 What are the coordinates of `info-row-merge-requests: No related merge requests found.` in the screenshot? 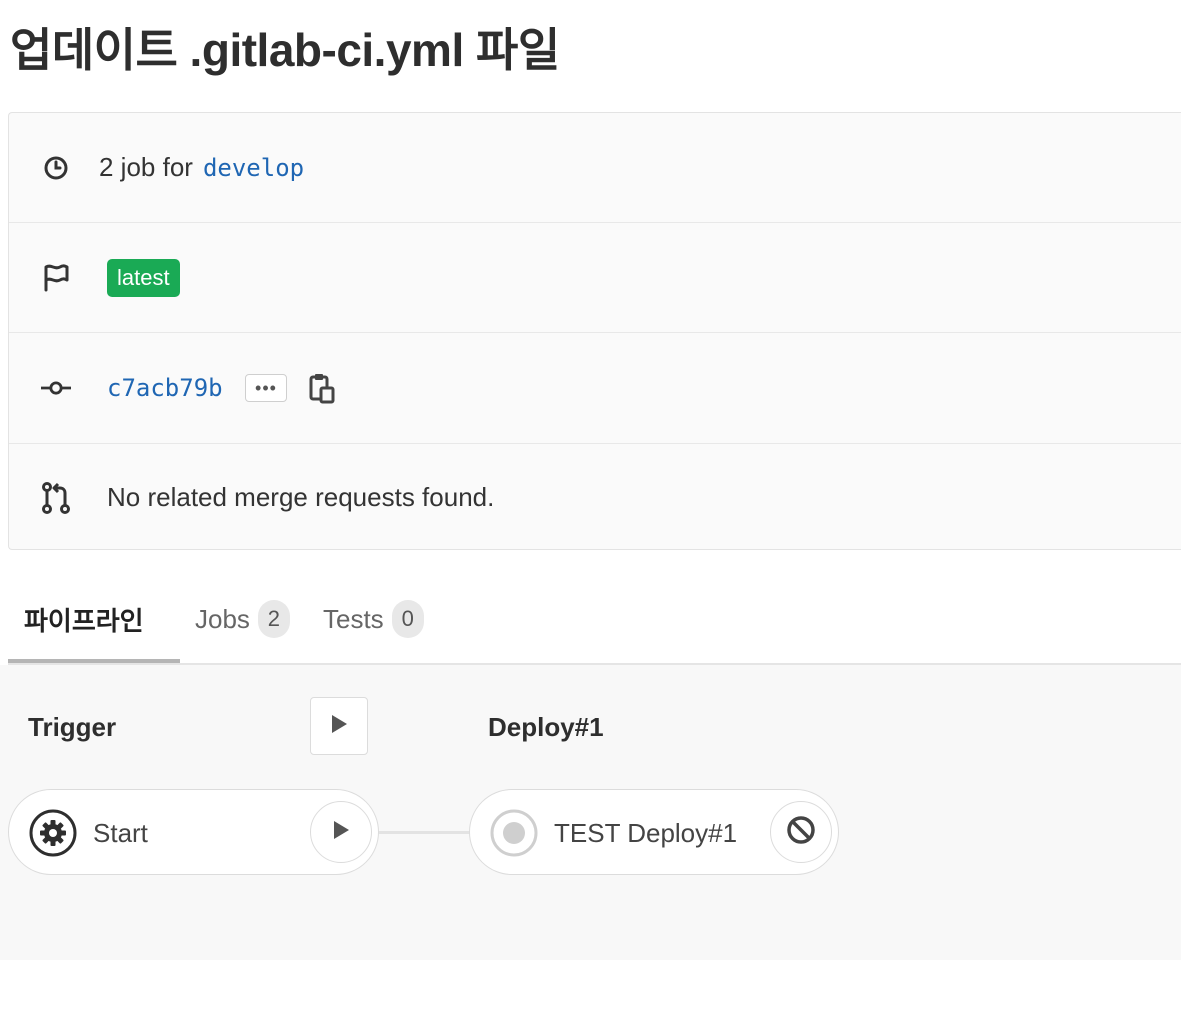 It's located at (595, 497).